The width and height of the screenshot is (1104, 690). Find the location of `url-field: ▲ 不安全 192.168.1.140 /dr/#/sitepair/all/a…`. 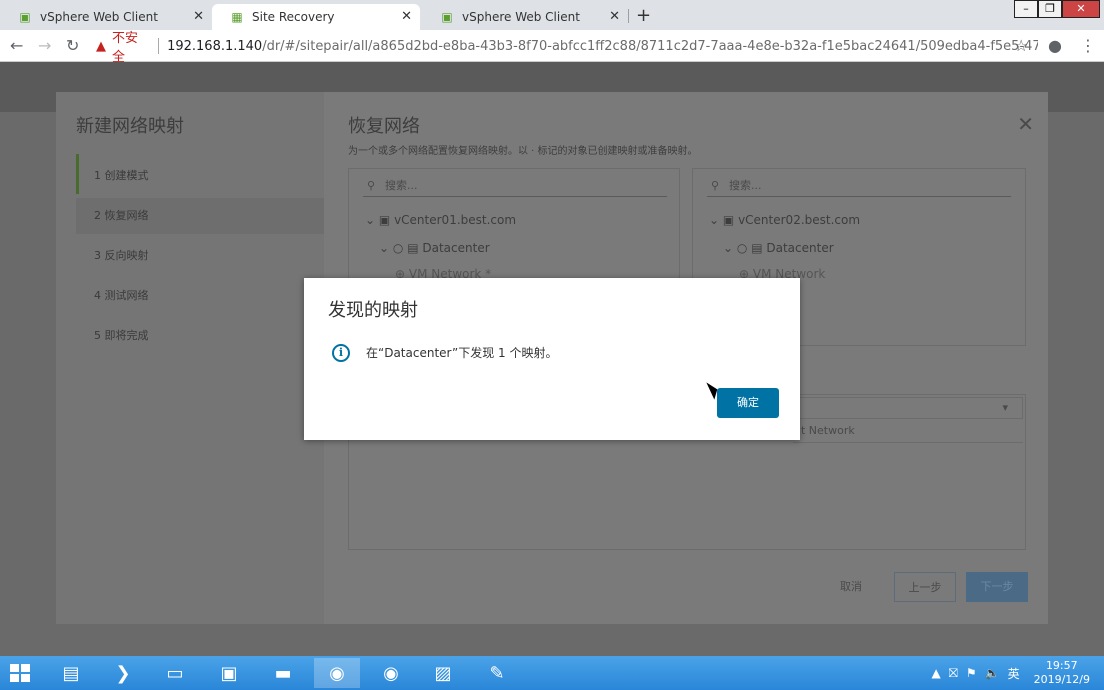

url-field: ▲ 不安全 192.168.1.140 /dr/#/sitepair/all/a… is located at coordinates (565, 48).